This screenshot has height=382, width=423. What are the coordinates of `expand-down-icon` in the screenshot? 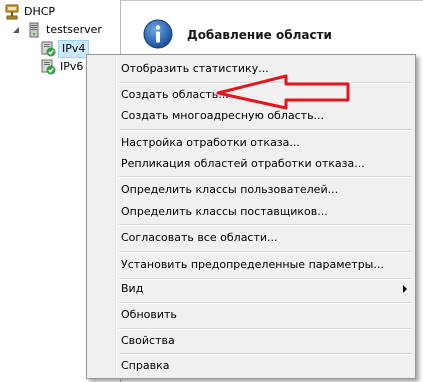 It's located at (17, 30).